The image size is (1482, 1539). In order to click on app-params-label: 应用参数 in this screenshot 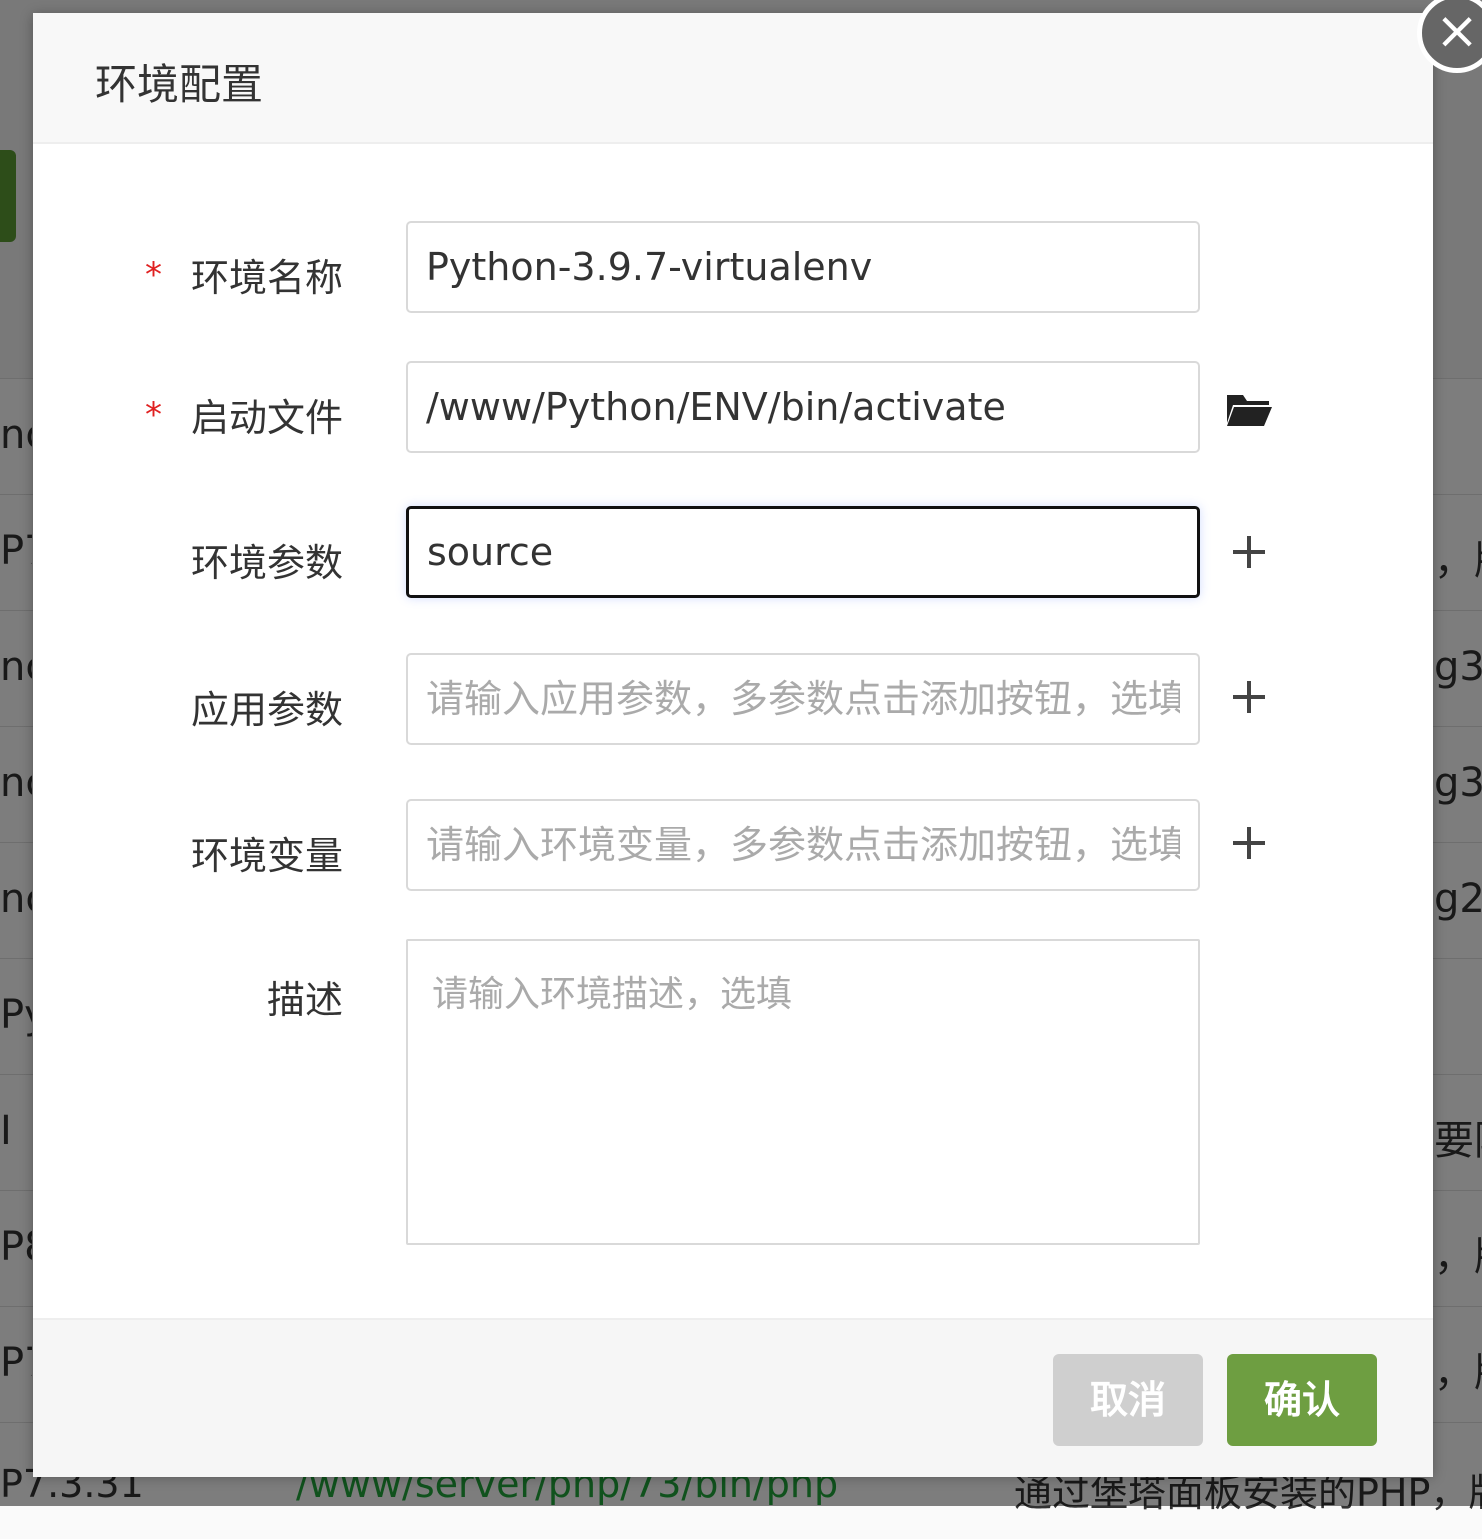, I will do `click(266, 710)`.